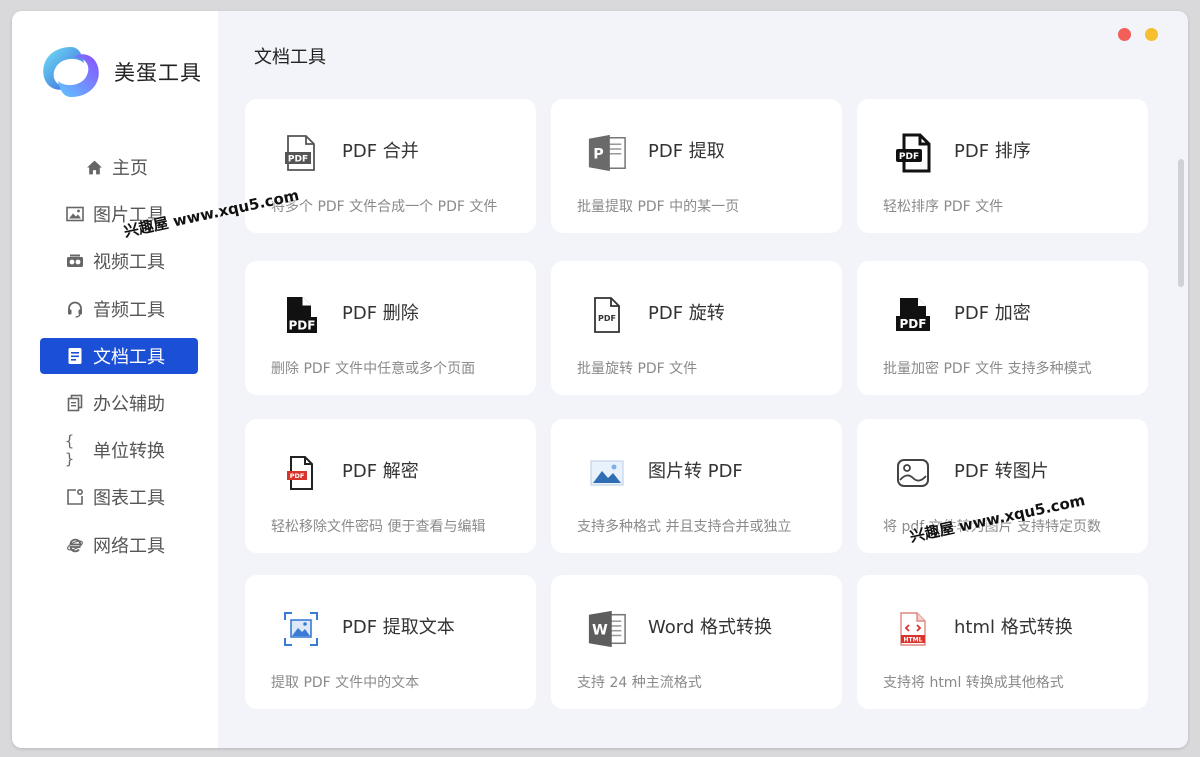 The height and width of the screenshot is (757, 1200). What do you see at coordinates (639, 683) in the screenshot?
I see `card-description: 支持 24 种主流格式` at bounding box center [639, 683].